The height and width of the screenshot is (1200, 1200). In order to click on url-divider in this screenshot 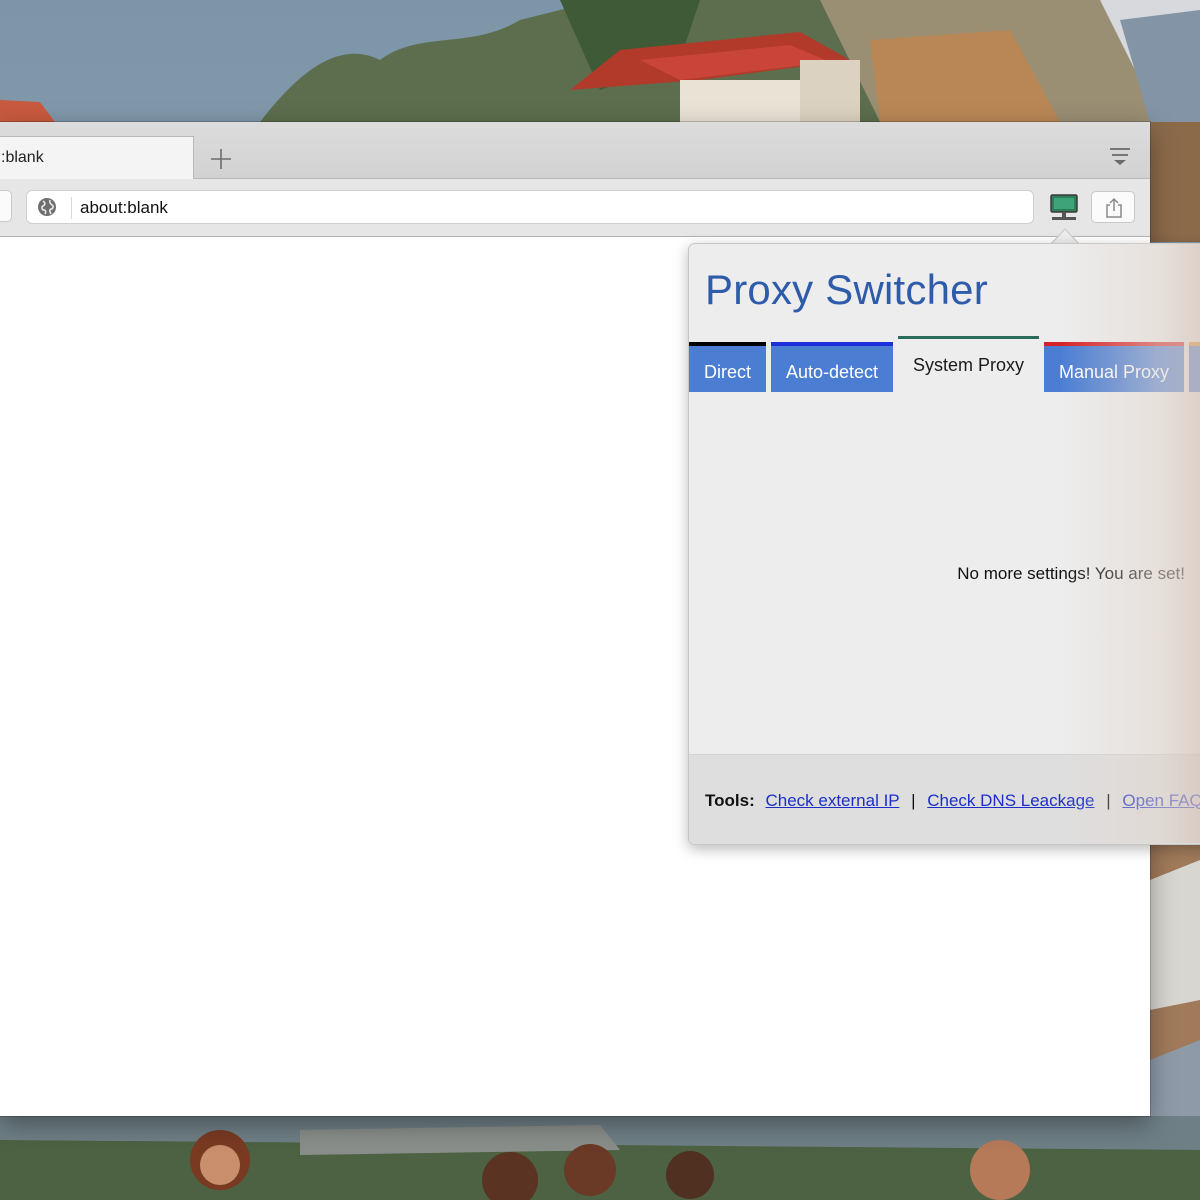, I will do `click(71, 208)`.